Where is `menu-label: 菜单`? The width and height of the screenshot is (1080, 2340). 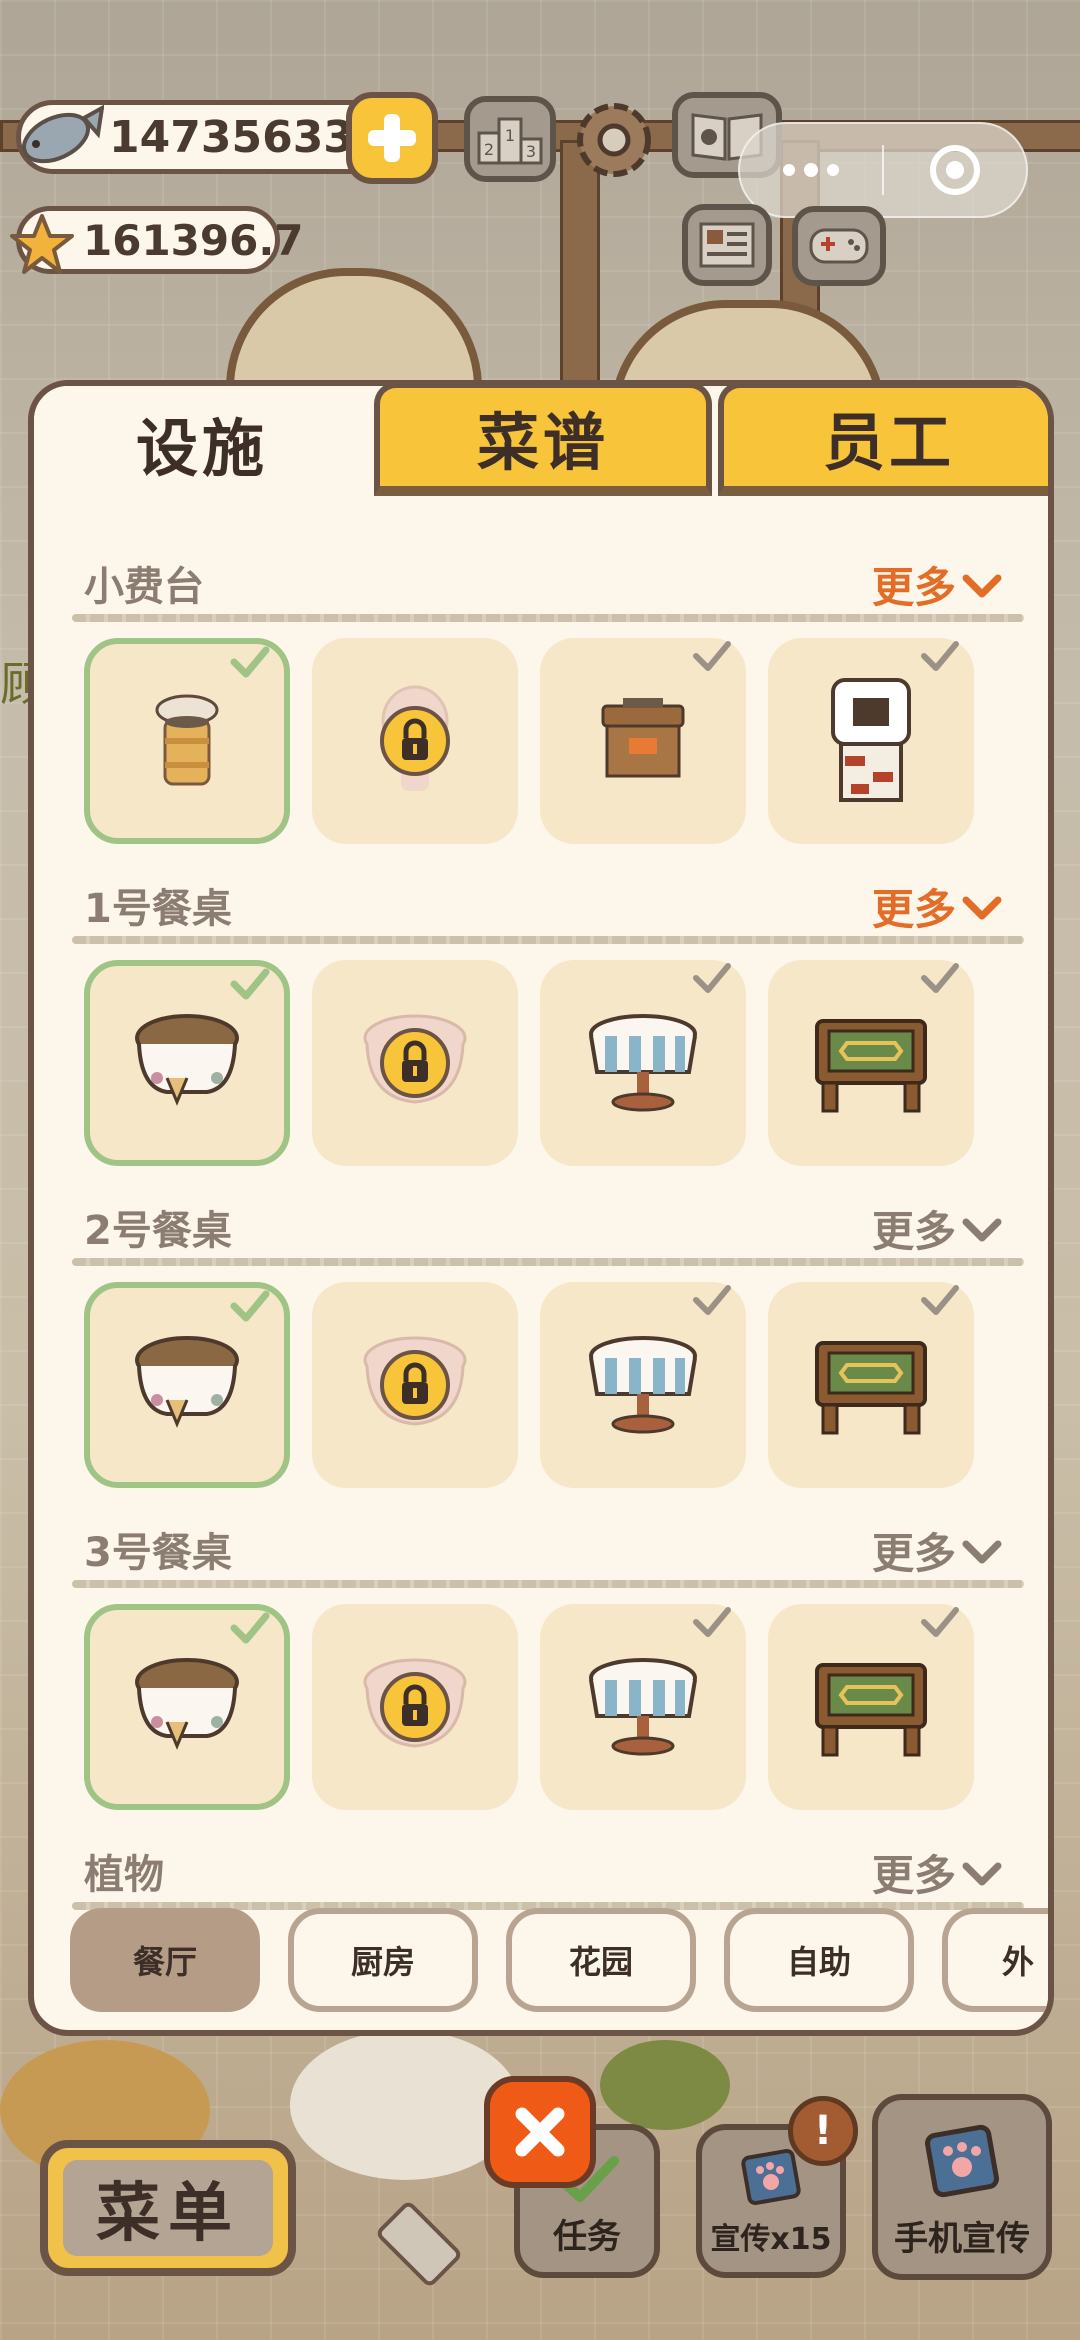
menu-label: 菜单 is located at coordinates (168, 2208).